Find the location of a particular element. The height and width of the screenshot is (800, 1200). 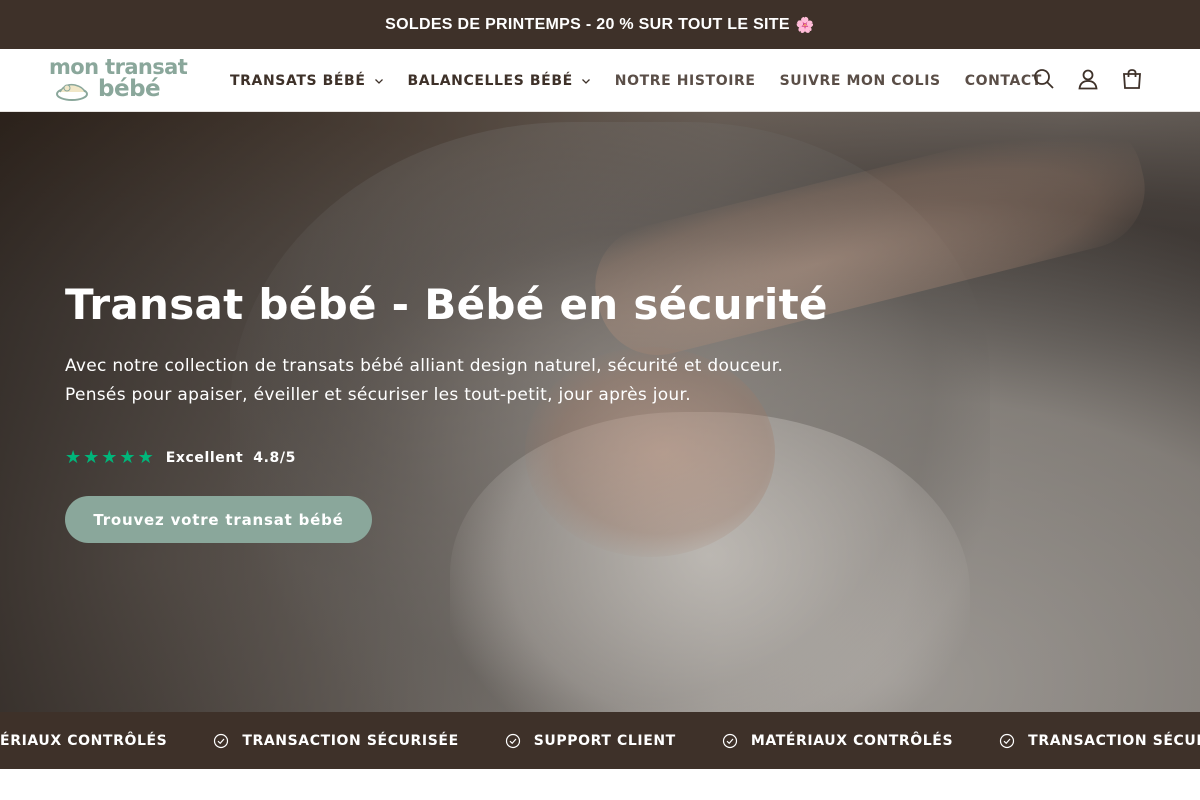

nav-label: BALANCELLES BÉBÉ is located at coordinates (490, 80).